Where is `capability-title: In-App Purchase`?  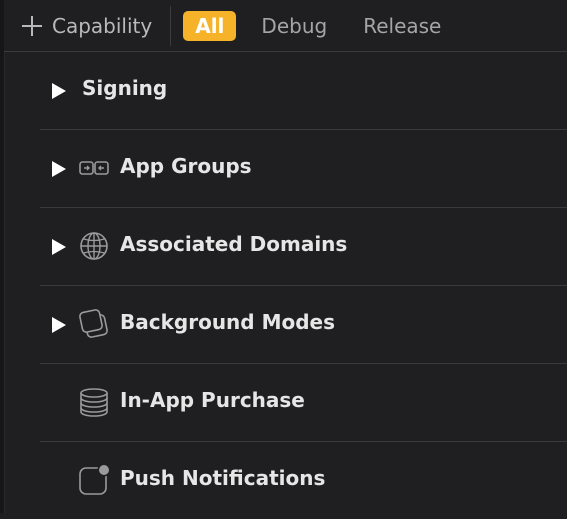 capability-title: In-App Purchase is located at coordinates (212, 400).